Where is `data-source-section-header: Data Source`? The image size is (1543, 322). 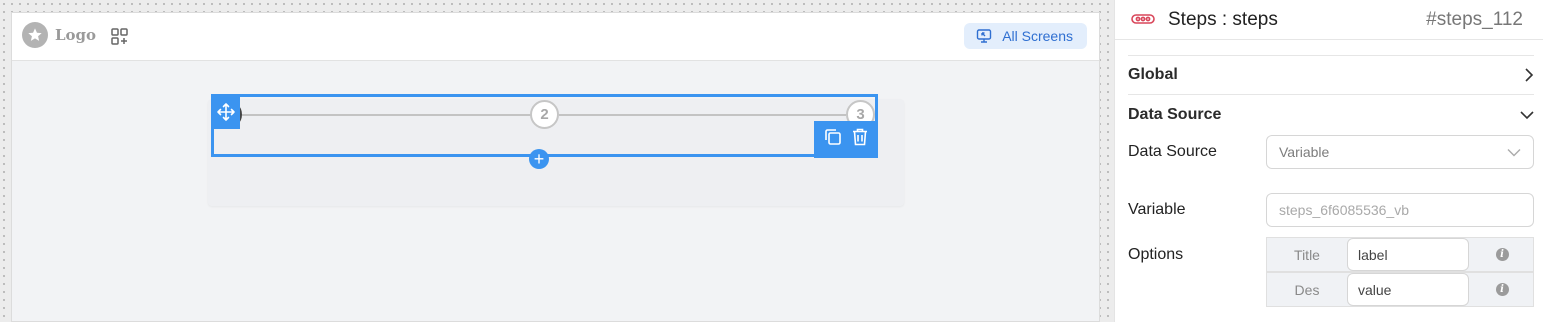
data-source-section-header: Data Source is located at coordinates (1331, 115).